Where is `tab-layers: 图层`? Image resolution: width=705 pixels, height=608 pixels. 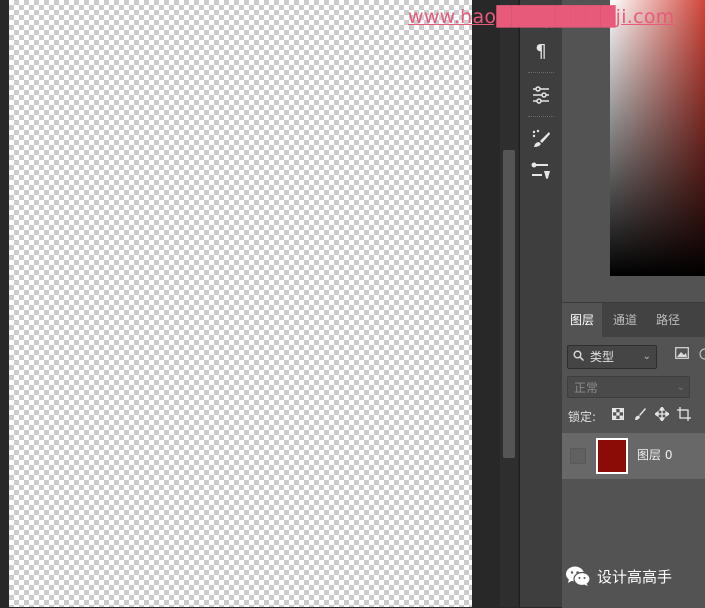 tab-layers: 图层 is located at coordinates (582, 320).